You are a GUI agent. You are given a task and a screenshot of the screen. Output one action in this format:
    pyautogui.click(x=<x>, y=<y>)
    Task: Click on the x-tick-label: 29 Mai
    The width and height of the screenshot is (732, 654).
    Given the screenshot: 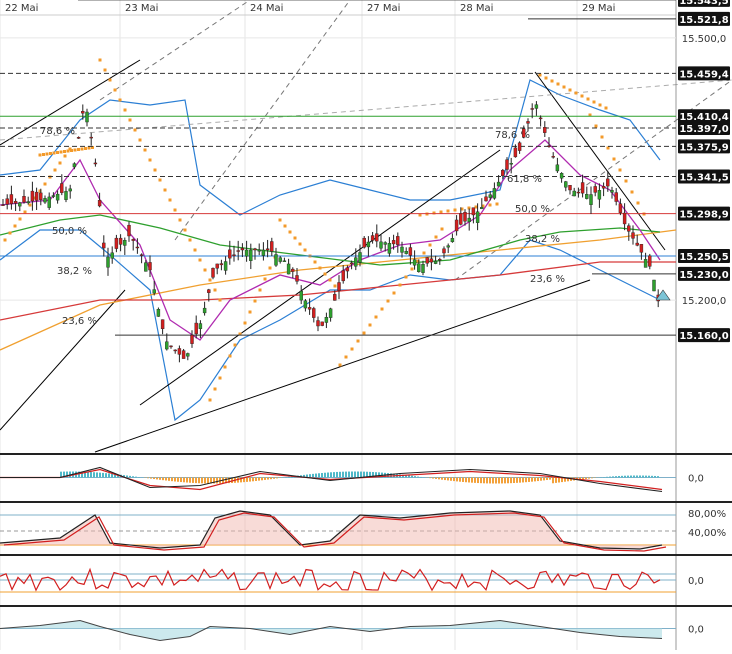 What is the action you would take?
    pyautogui.click(x=598, y=8)
    